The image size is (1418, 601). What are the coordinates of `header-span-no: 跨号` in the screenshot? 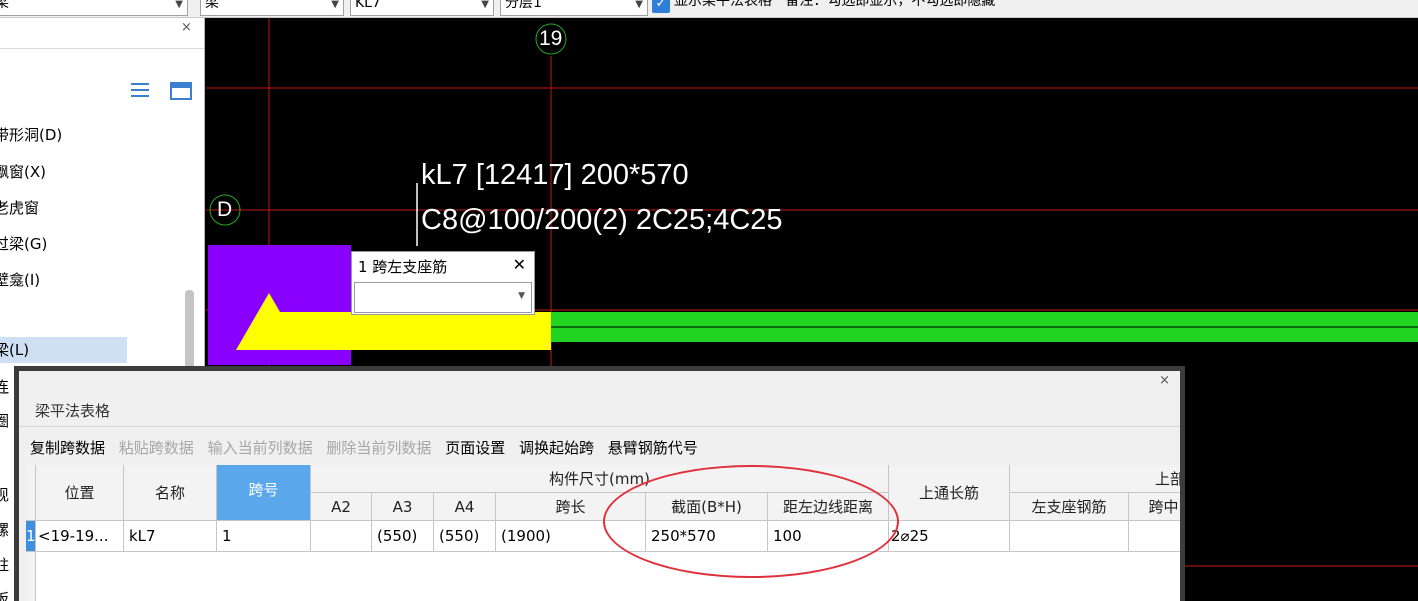 It's located at (264, 493).